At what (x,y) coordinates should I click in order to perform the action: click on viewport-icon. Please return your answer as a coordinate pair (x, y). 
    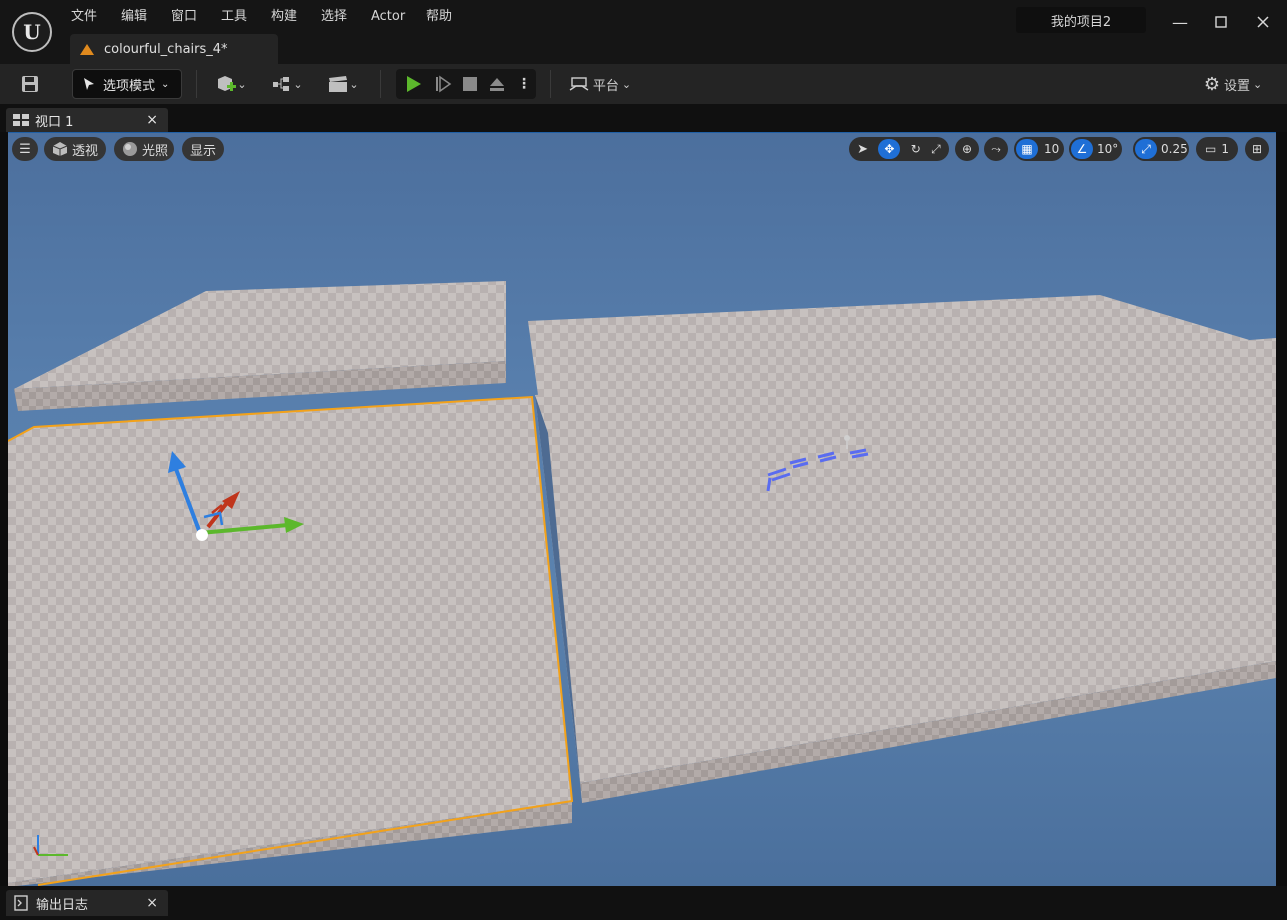
    Looking at the image, I should click on (21, 120).